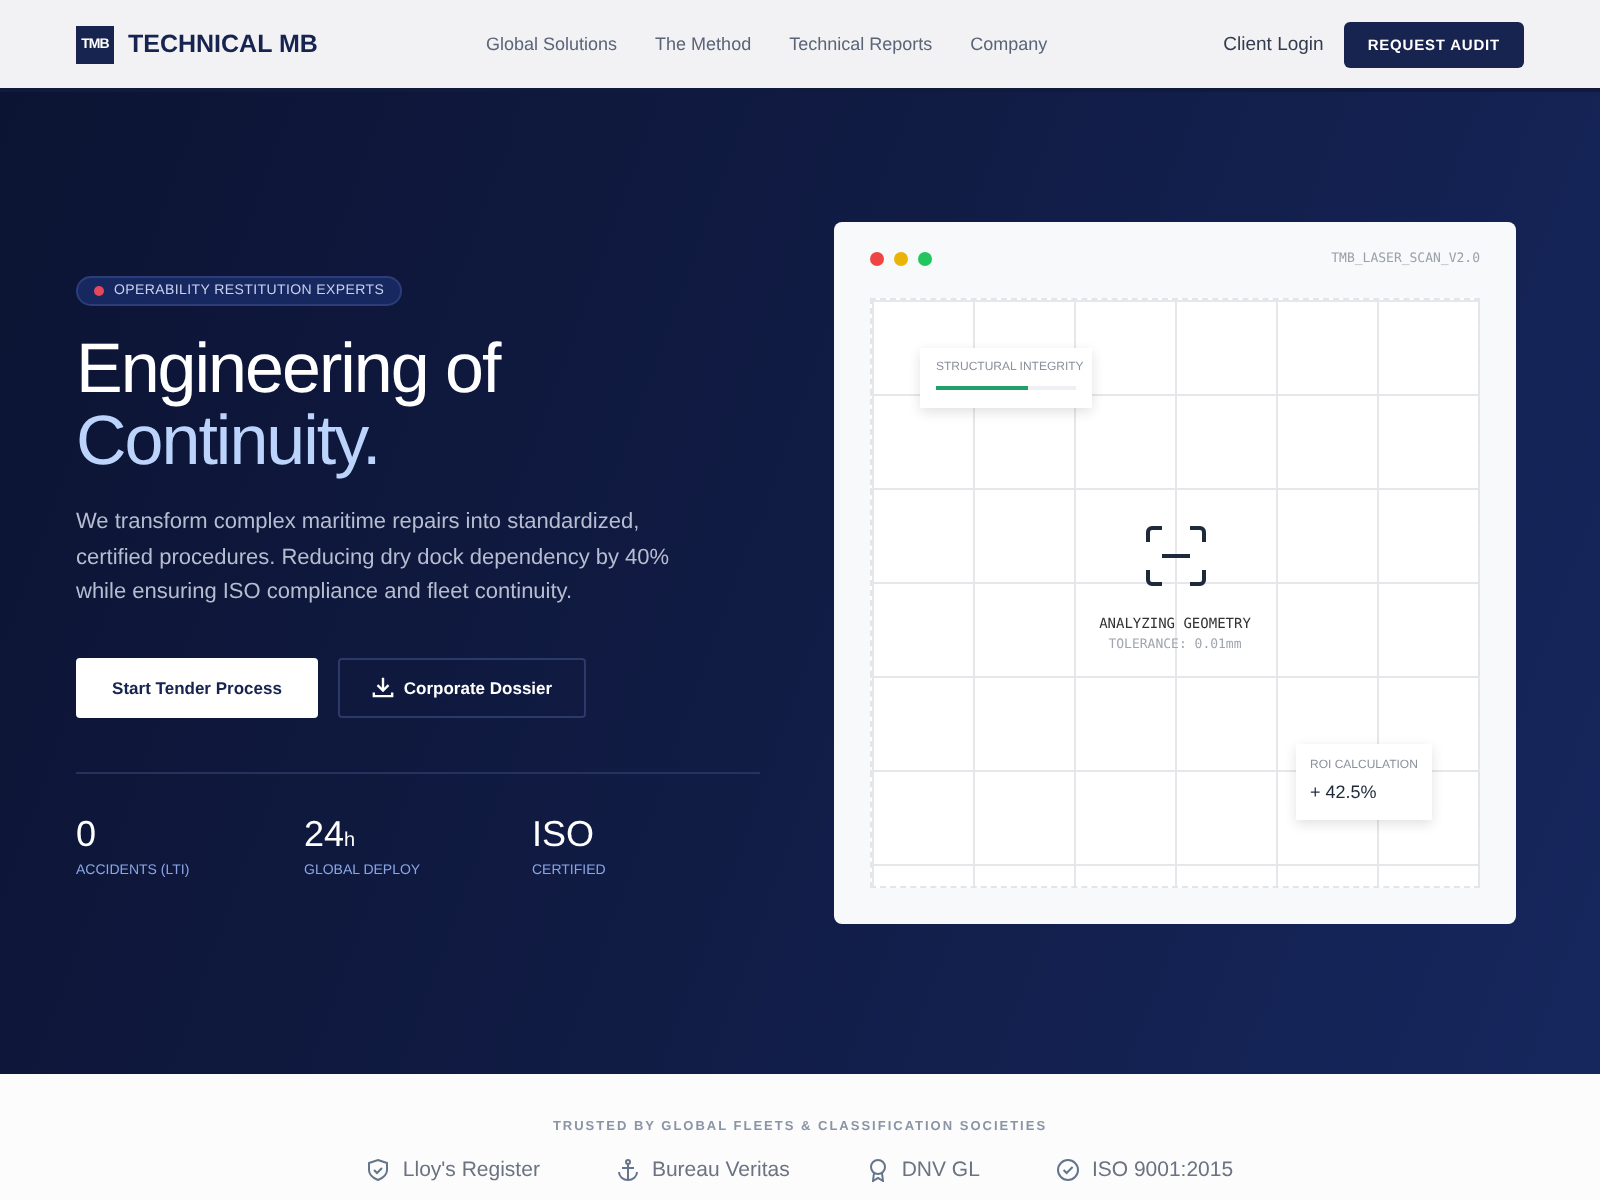 The width and height of the screenshot is (1600, 1200). What do you see at coordinates (564, 834) in the screenshot?
I see `stat-value: ISO` at bounding box center [564, 834].